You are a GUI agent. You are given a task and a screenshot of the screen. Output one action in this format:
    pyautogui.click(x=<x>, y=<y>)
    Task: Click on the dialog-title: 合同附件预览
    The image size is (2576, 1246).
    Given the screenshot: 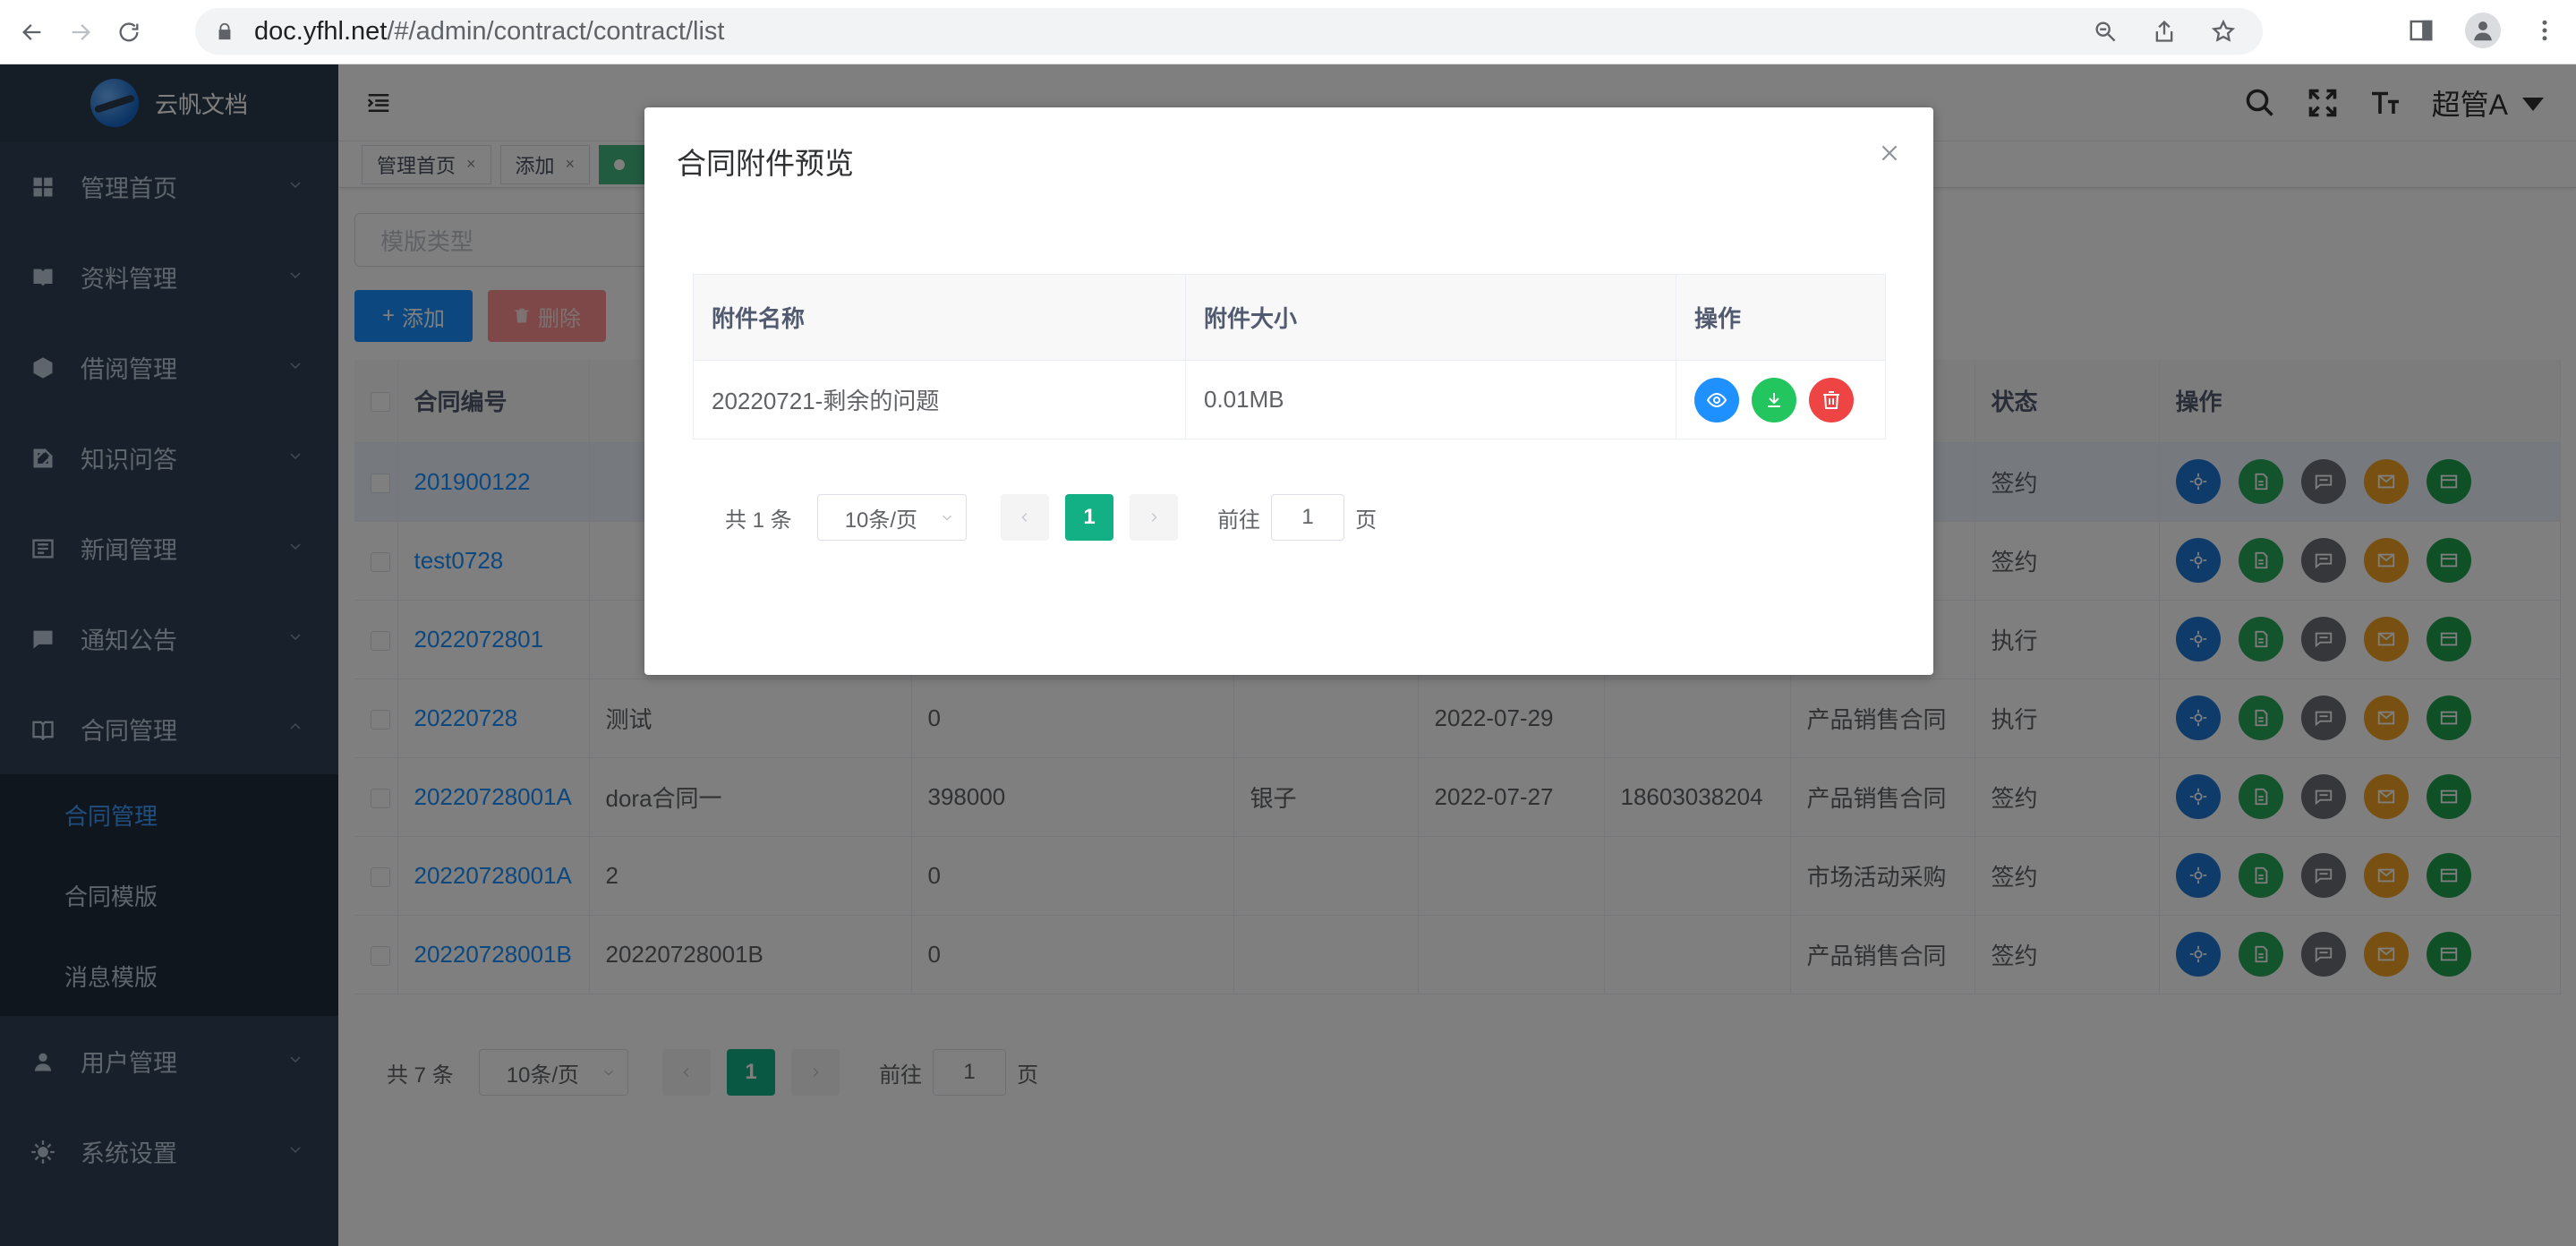 What is the action you would take?
    pyautogui.click(x=765, y=163)
    